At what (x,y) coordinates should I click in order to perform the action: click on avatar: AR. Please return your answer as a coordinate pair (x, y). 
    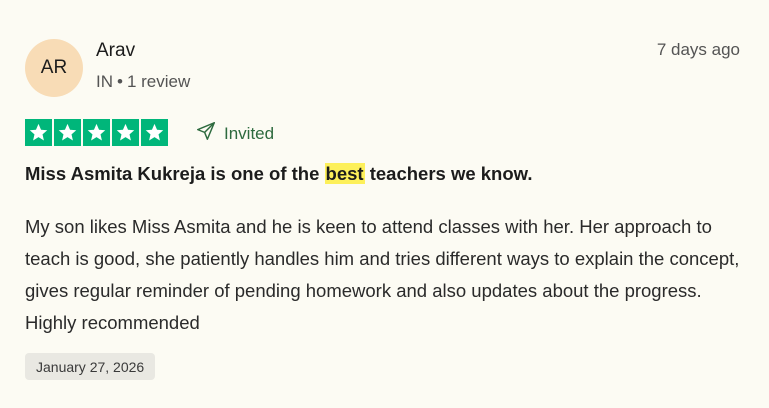
    Looking at the image, I should click on (54, 68).